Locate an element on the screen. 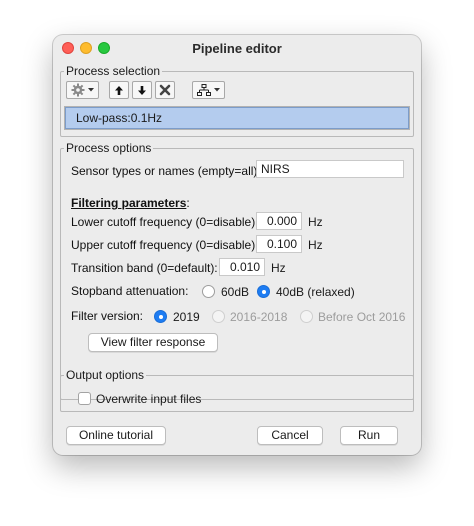 The width and height of the screenshot is (474, 526). stopband-40db-radio is located at coordinates (263, 291).